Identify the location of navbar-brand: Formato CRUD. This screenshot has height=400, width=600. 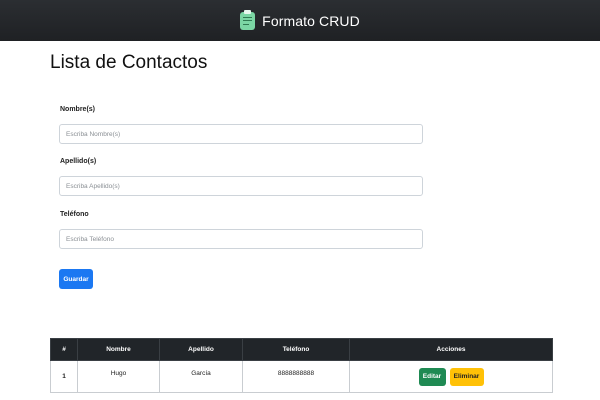
(300, 19).